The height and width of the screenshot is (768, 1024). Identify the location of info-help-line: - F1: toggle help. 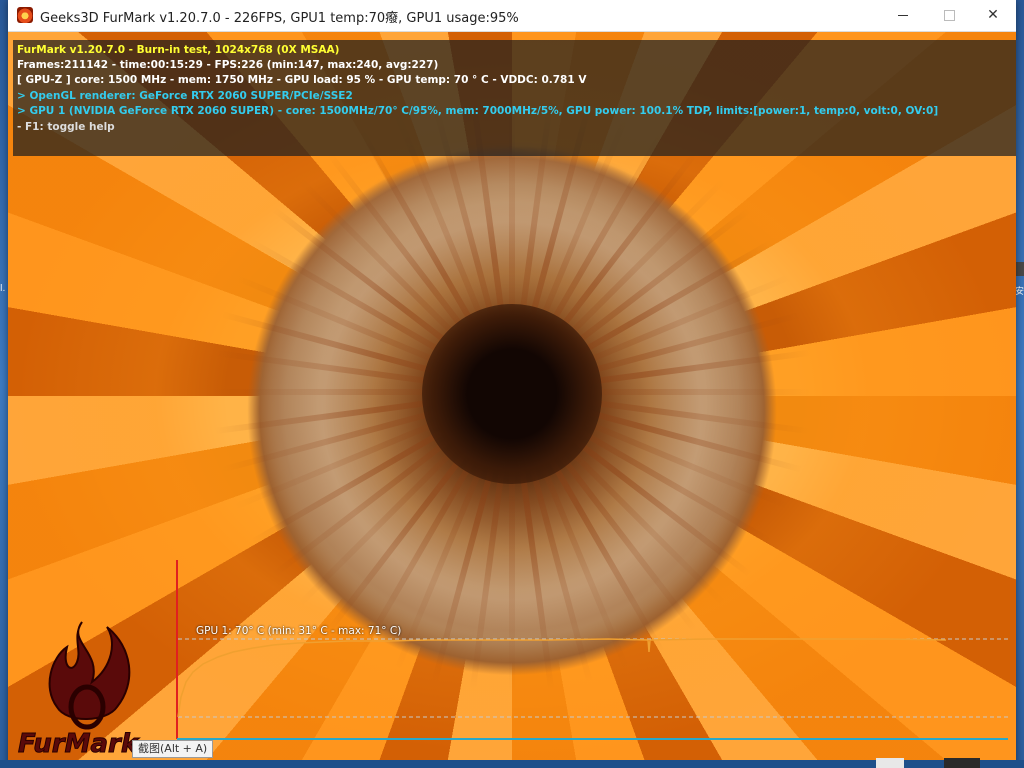
(66, 127).